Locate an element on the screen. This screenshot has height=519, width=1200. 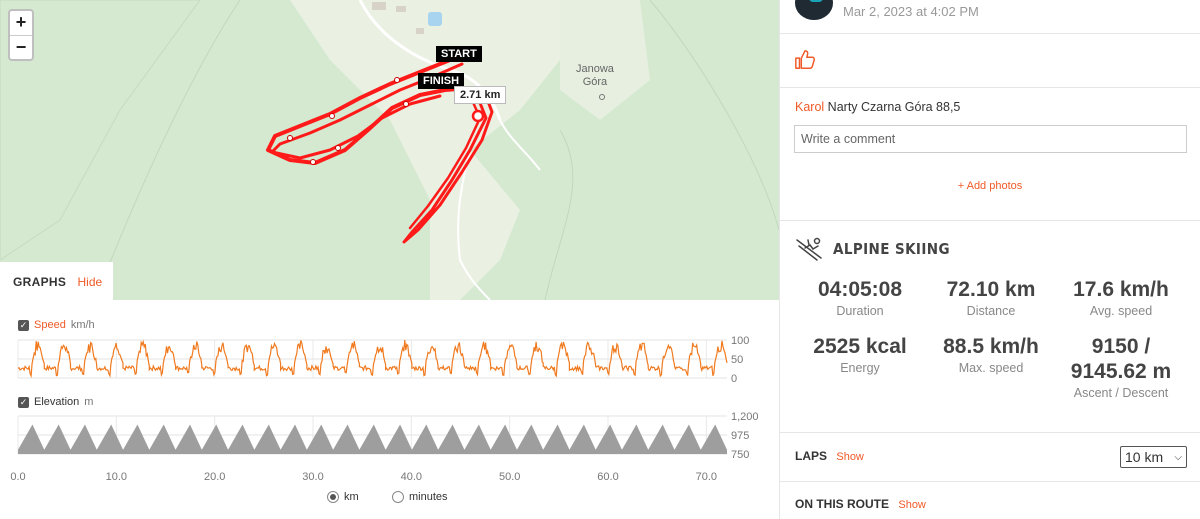
stat-max-speed: 88.5 km/h Max. speed is located at coordinates (991, 354).